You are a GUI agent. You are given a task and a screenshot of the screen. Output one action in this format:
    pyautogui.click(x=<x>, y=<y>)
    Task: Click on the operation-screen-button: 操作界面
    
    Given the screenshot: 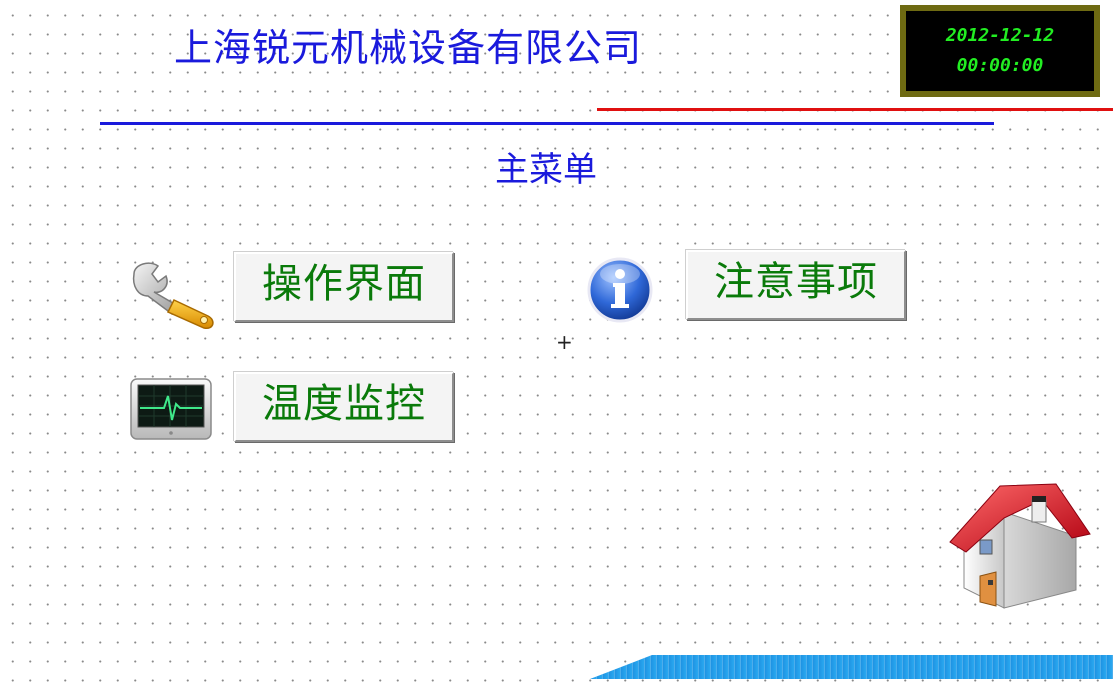 What is the action you would take?
    pyautogui.click(x=344, y=287)
    